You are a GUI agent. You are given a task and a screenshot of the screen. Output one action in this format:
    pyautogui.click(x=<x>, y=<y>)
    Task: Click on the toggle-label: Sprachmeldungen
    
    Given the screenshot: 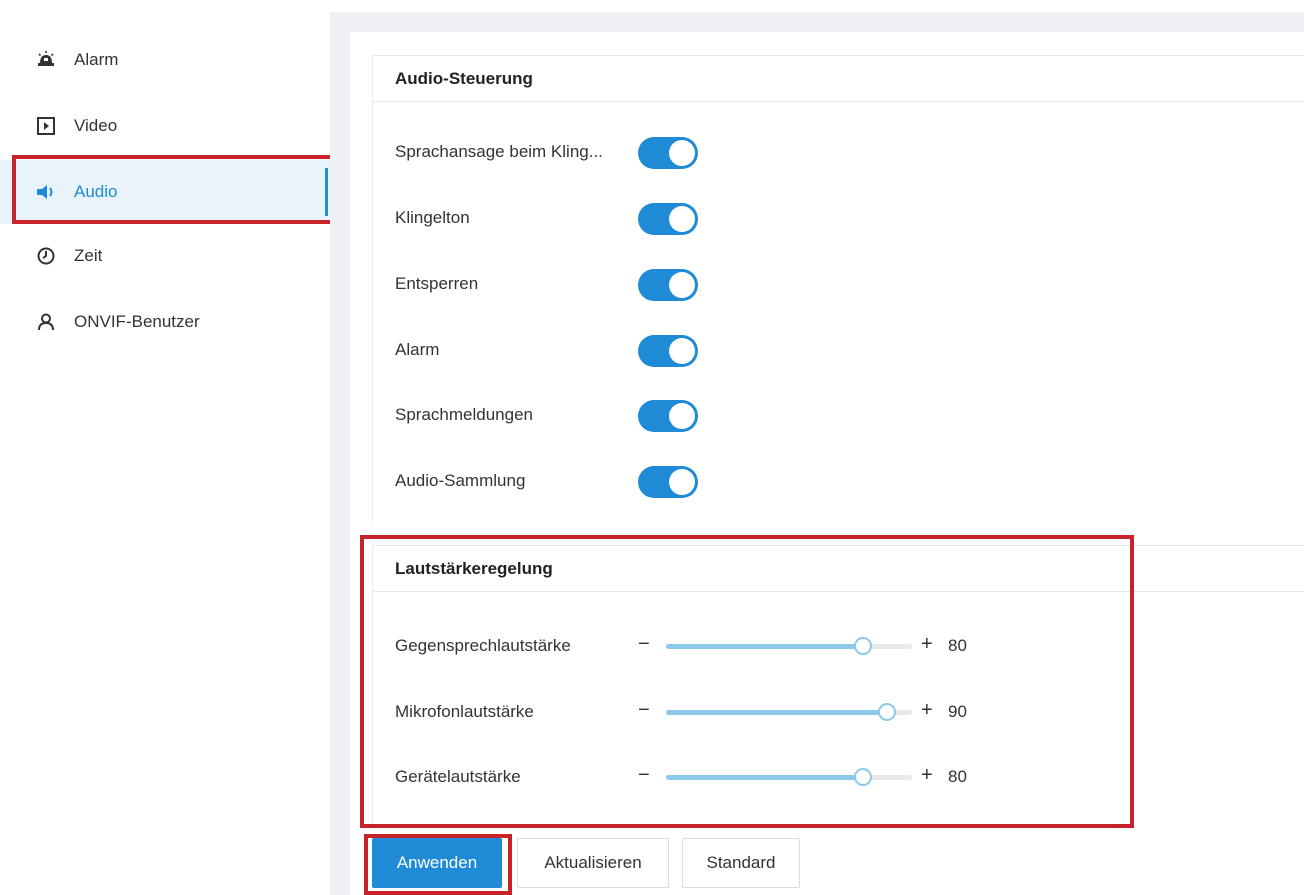 What is the action you would take?
    pyautogui.click(x=464, y=414)
    